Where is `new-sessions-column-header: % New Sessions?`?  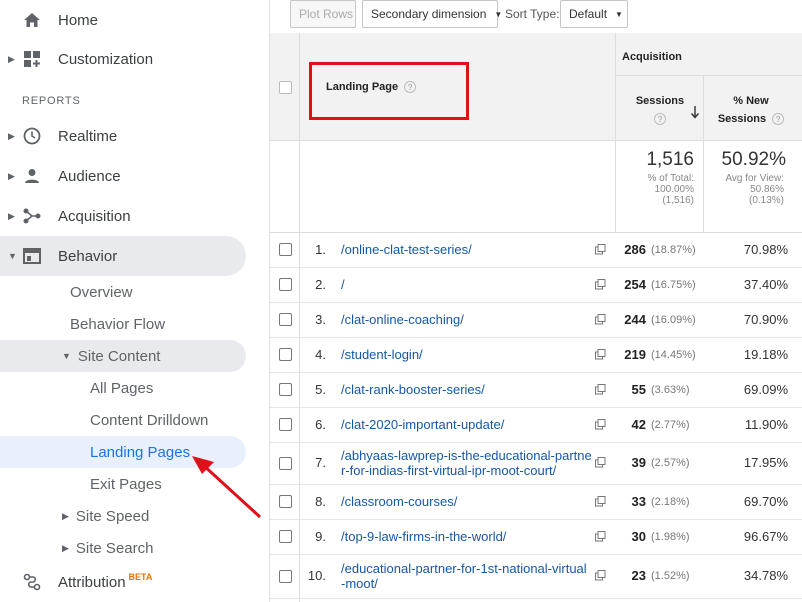
new-sessions-column-header: % New Sessions? is located at coordinates (751, 110).